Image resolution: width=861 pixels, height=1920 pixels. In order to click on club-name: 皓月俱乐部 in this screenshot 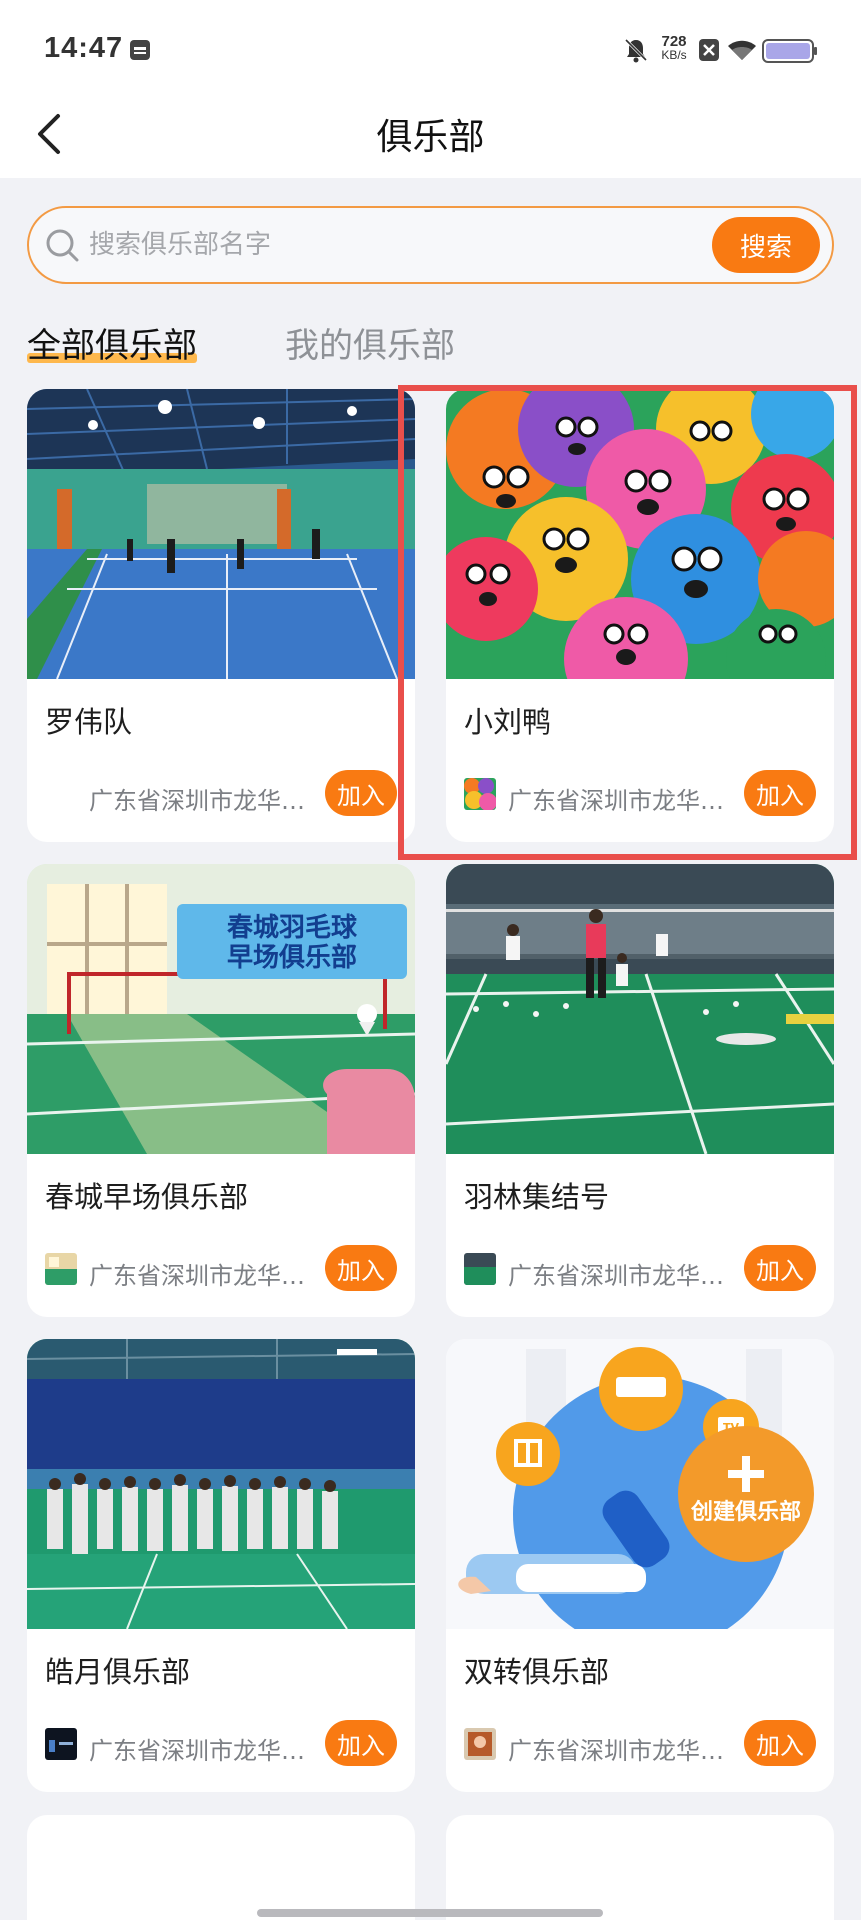, I will do `click(118, 1672)`.